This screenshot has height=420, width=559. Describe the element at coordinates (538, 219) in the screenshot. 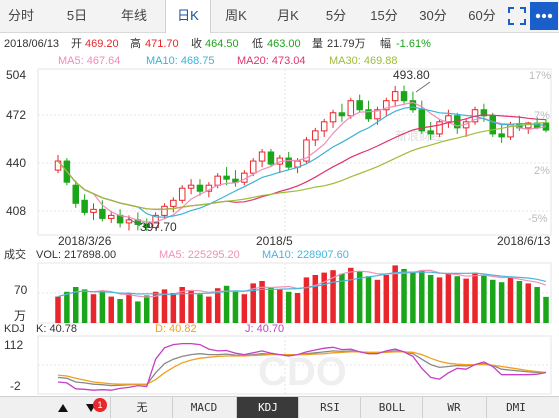

I see `pct-axis-label: -5%` at that location.